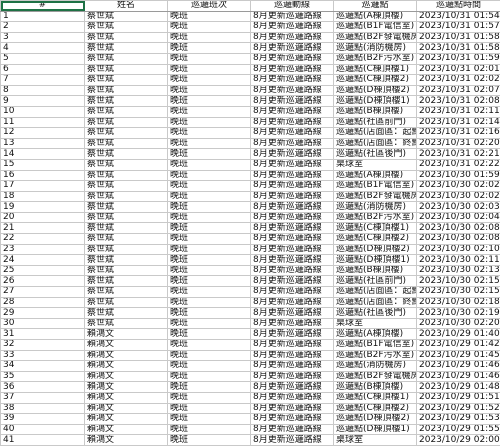  Describe the element at coordinates (375, 366) in the screenshot. I see `cell-checkpoint: 巡邏點(消防機房)` at that location.